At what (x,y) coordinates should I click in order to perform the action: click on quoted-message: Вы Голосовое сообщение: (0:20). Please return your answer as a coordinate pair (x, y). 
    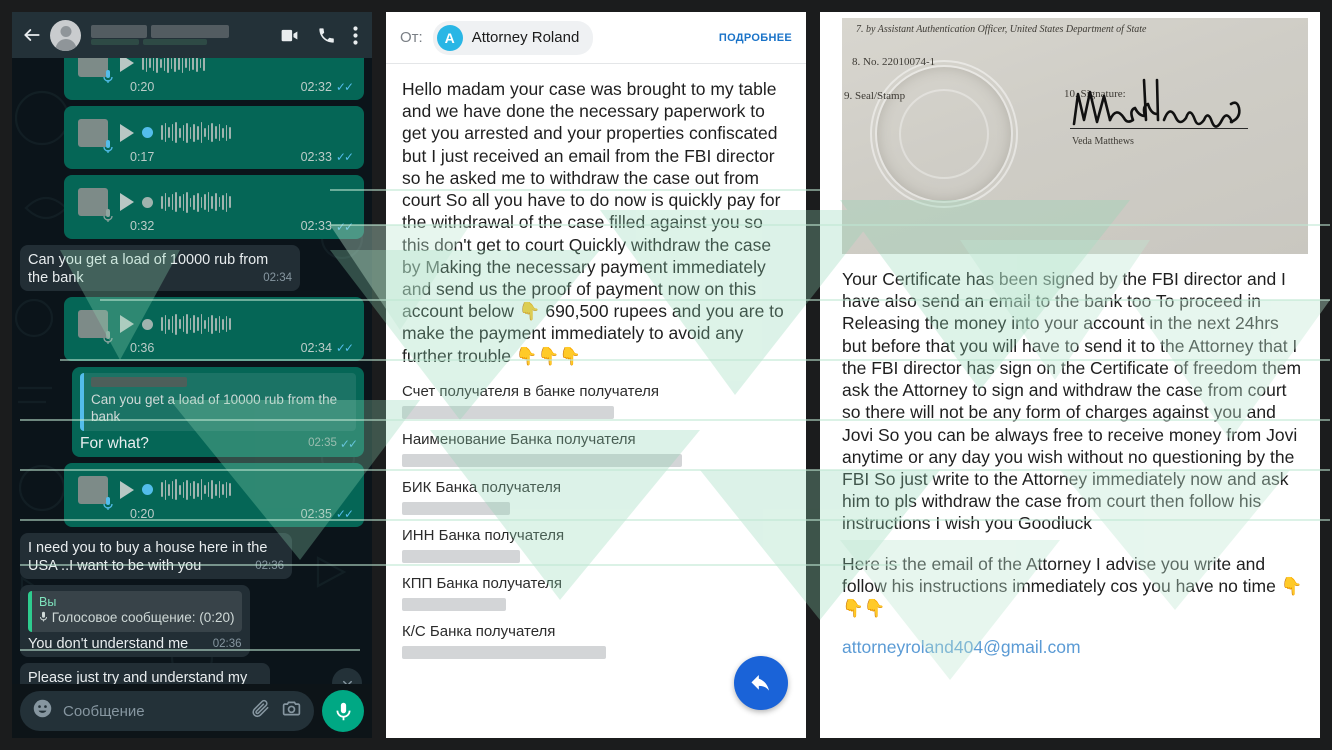
    Looking at the image, I should click on (135, 611).